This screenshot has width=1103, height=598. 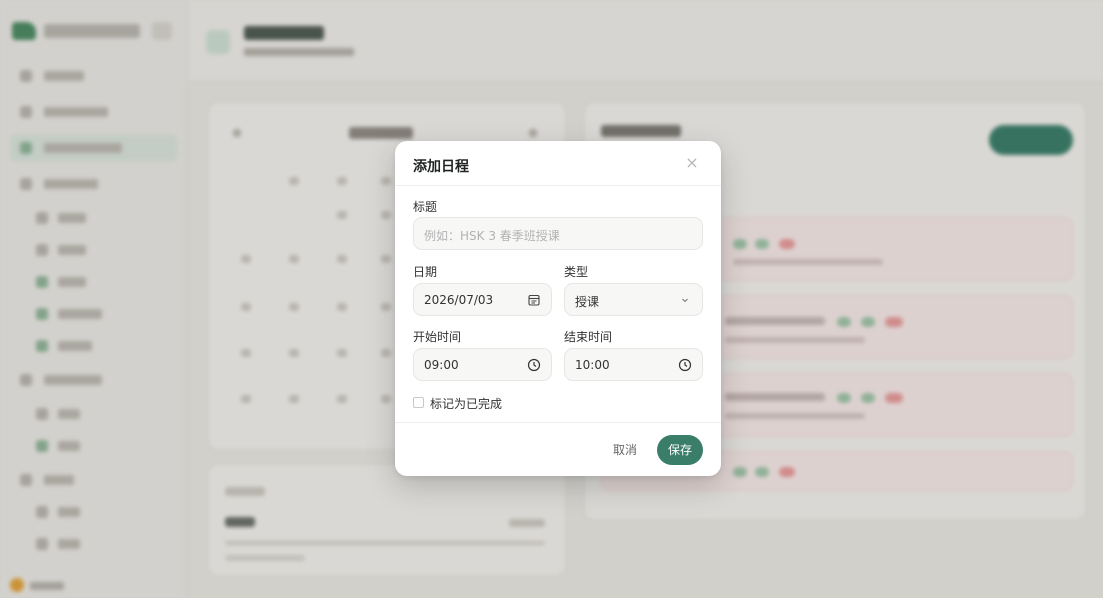 I want to click on title-label: 标题, so click(x=425, y=207).